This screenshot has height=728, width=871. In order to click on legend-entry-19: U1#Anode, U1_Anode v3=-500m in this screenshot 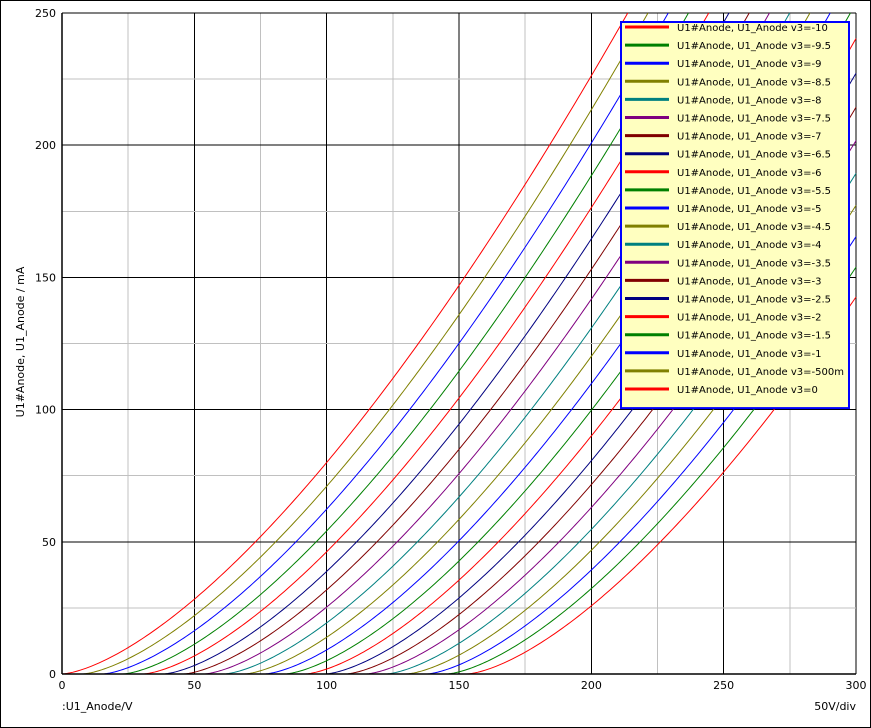, I will do `click(760, 372)`.